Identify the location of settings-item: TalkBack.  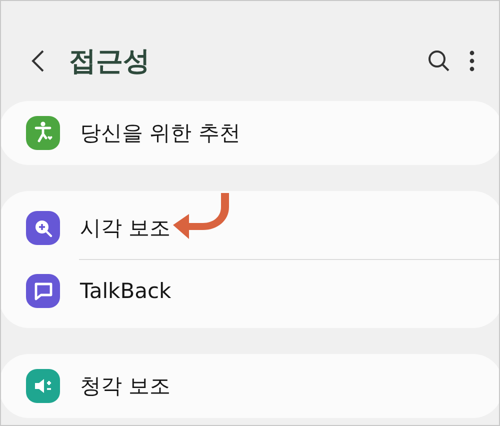
(250, 291).